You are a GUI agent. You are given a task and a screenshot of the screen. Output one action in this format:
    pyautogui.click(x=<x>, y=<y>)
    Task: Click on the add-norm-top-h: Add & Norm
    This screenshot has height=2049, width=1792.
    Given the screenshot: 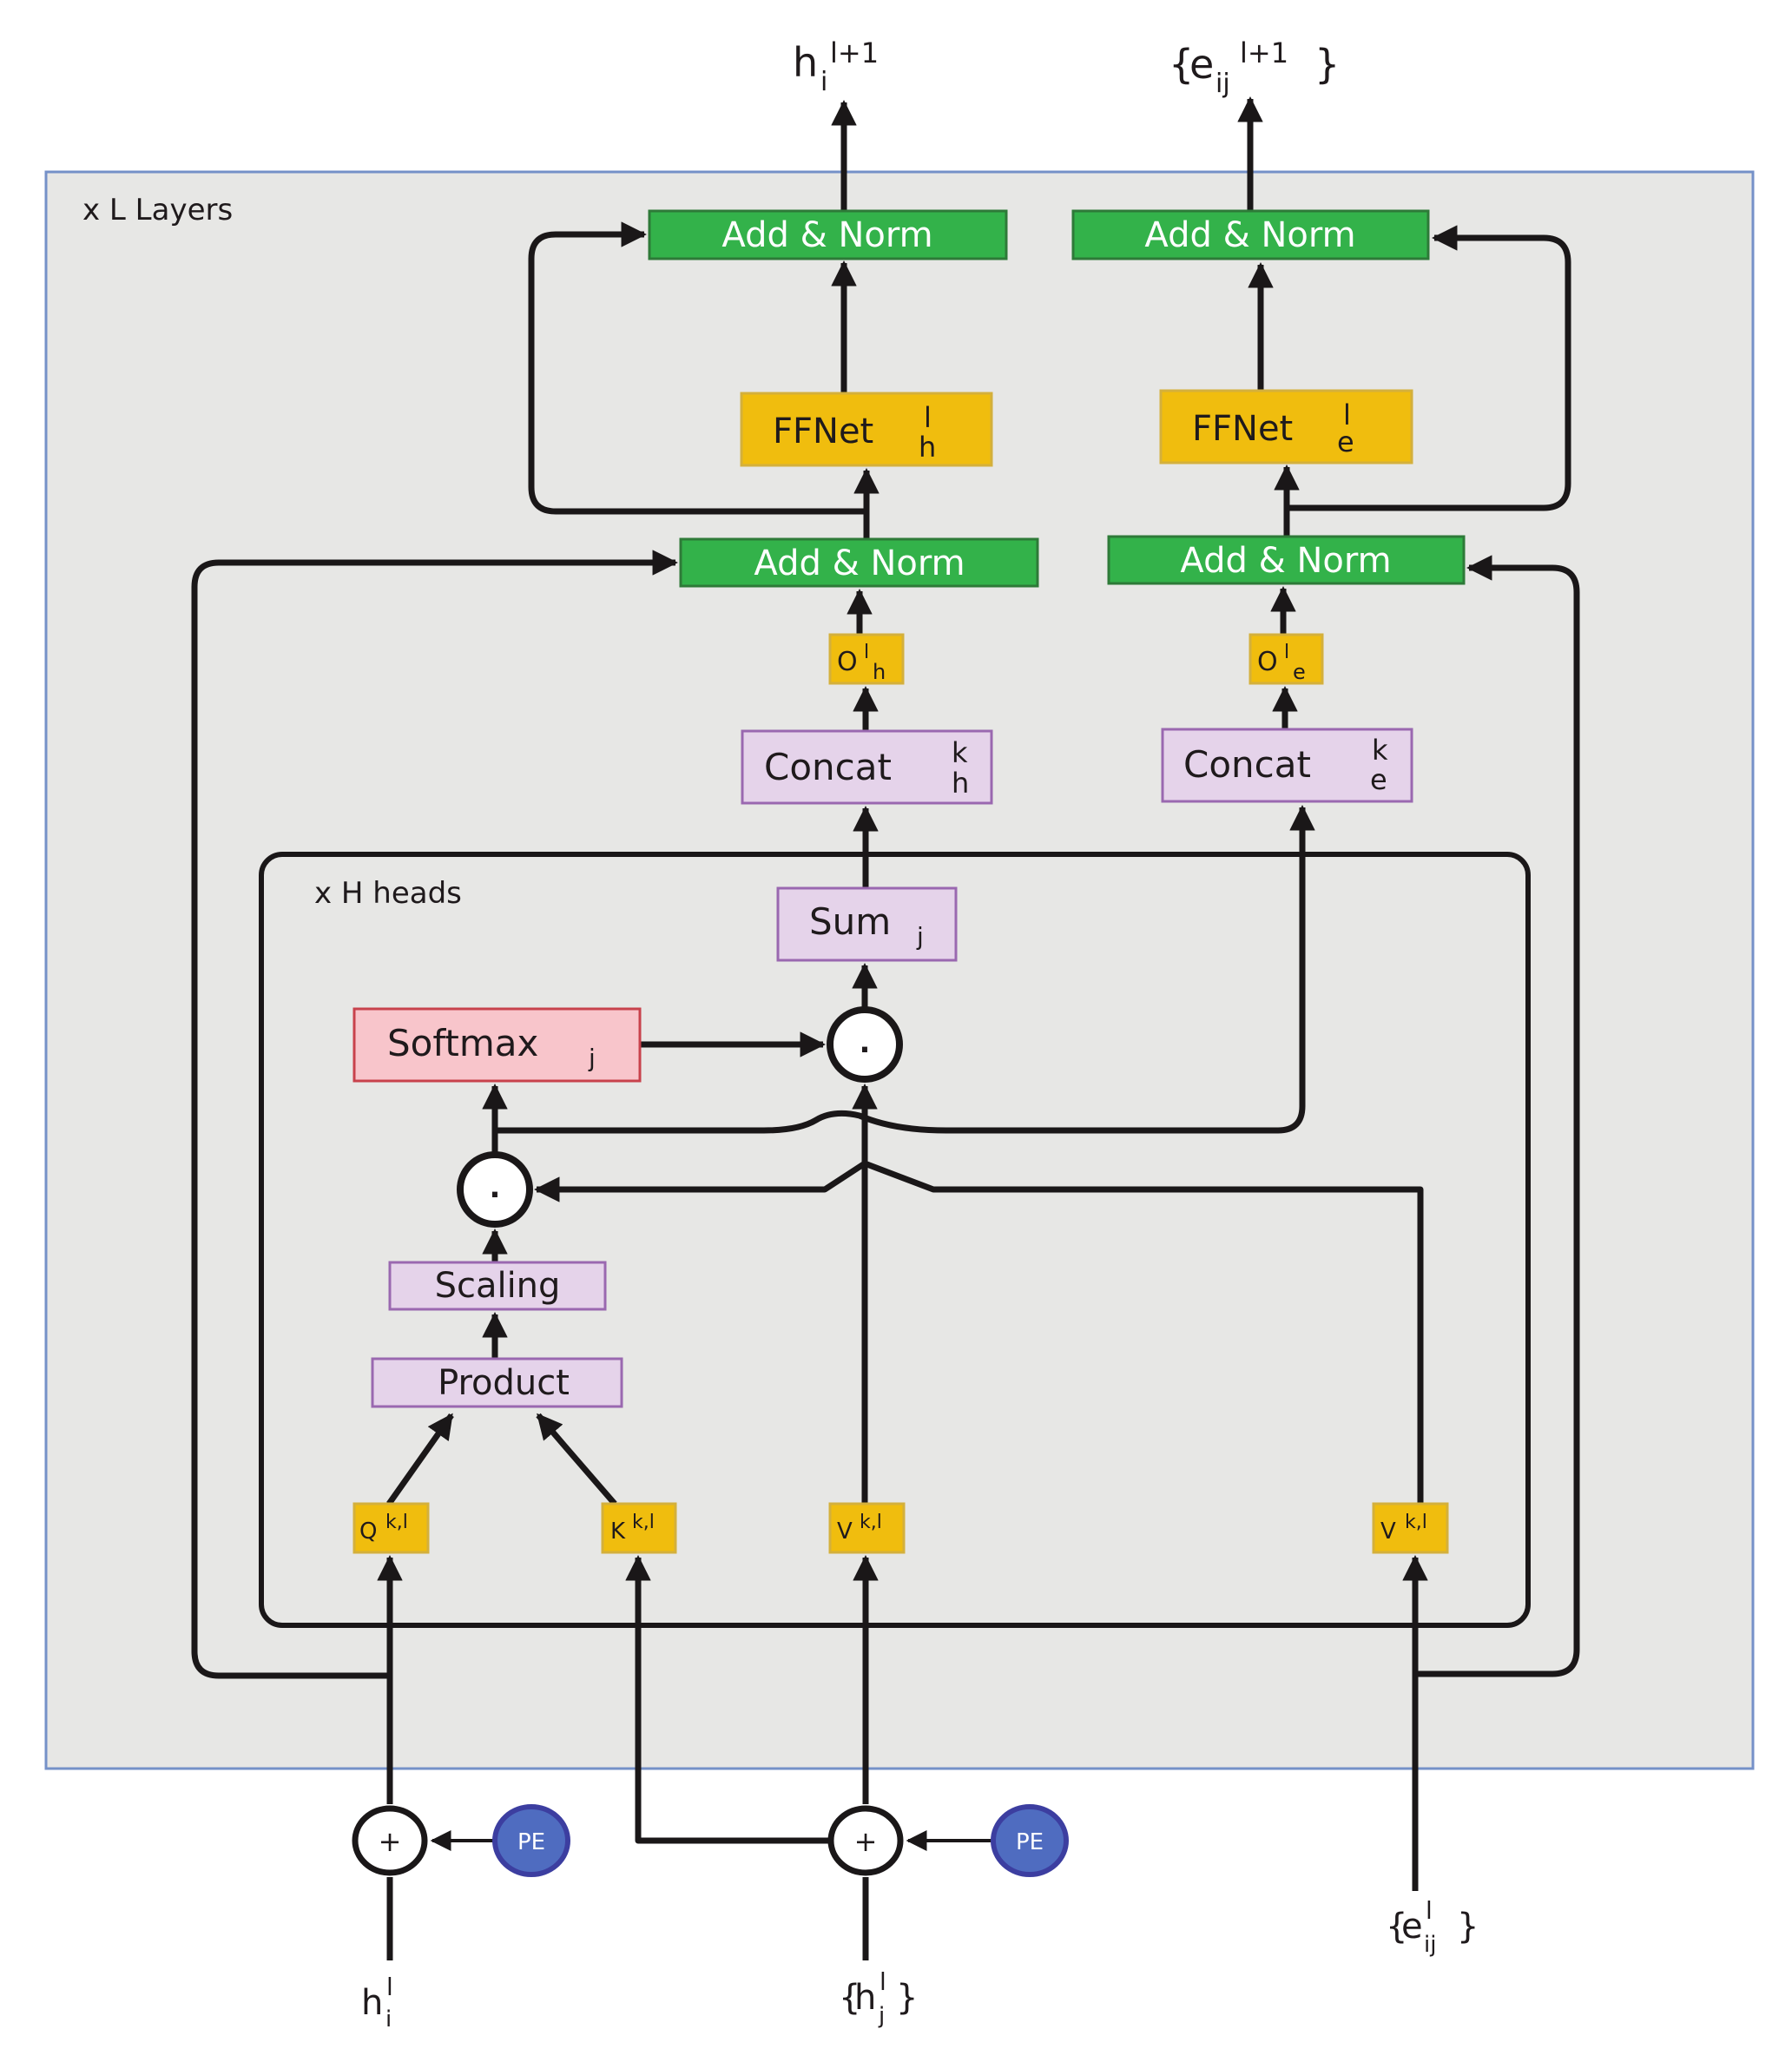 What is the action you would take?
    pyautogui.click(x=828, y=234)
    